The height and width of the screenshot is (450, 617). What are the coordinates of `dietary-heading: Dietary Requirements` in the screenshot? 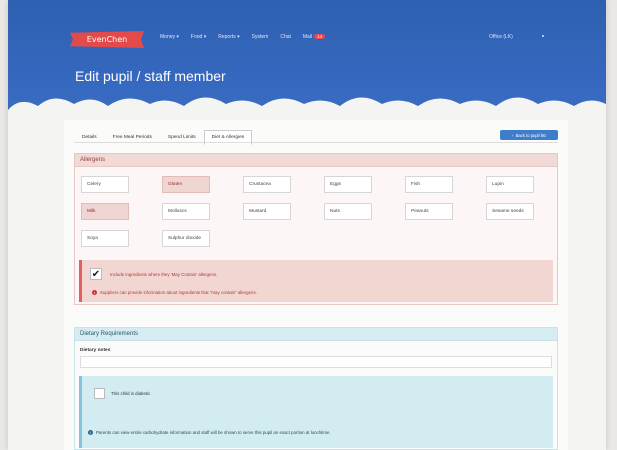 It's located at (316, 334).